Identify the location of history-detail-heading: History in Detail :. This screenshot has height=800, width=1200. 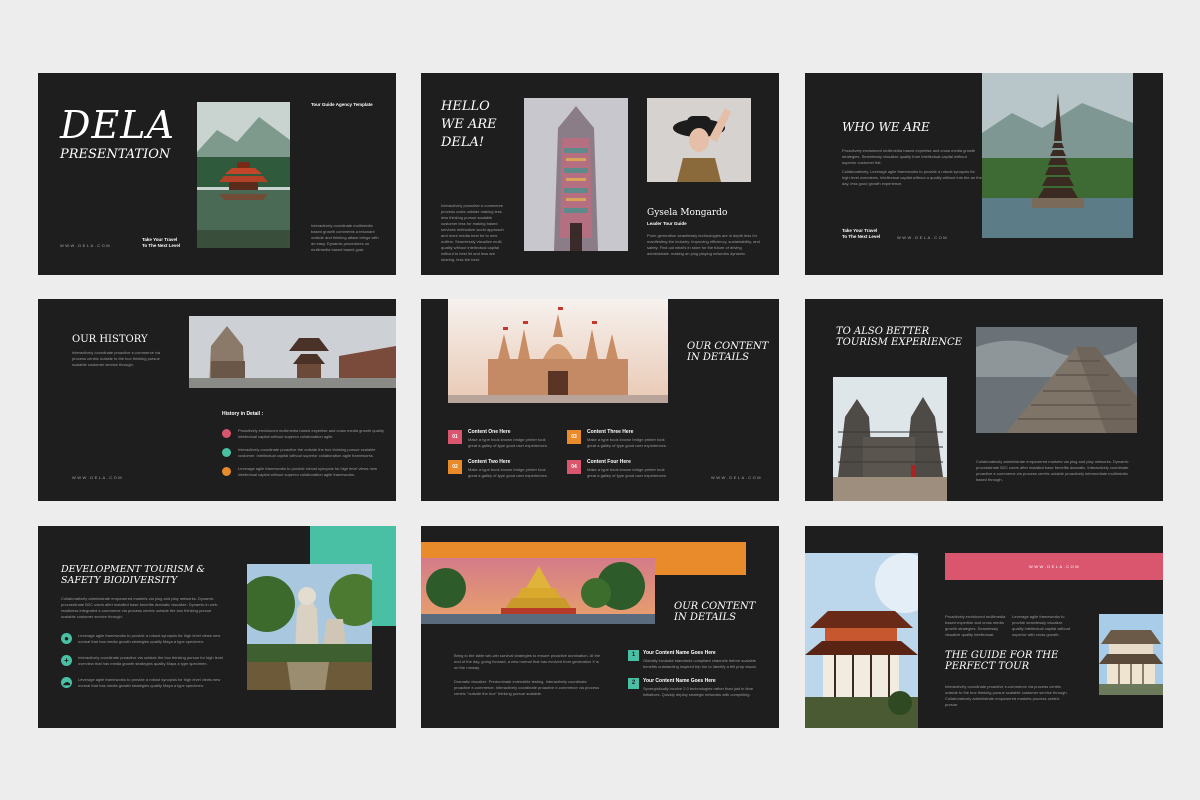
(243, 414).